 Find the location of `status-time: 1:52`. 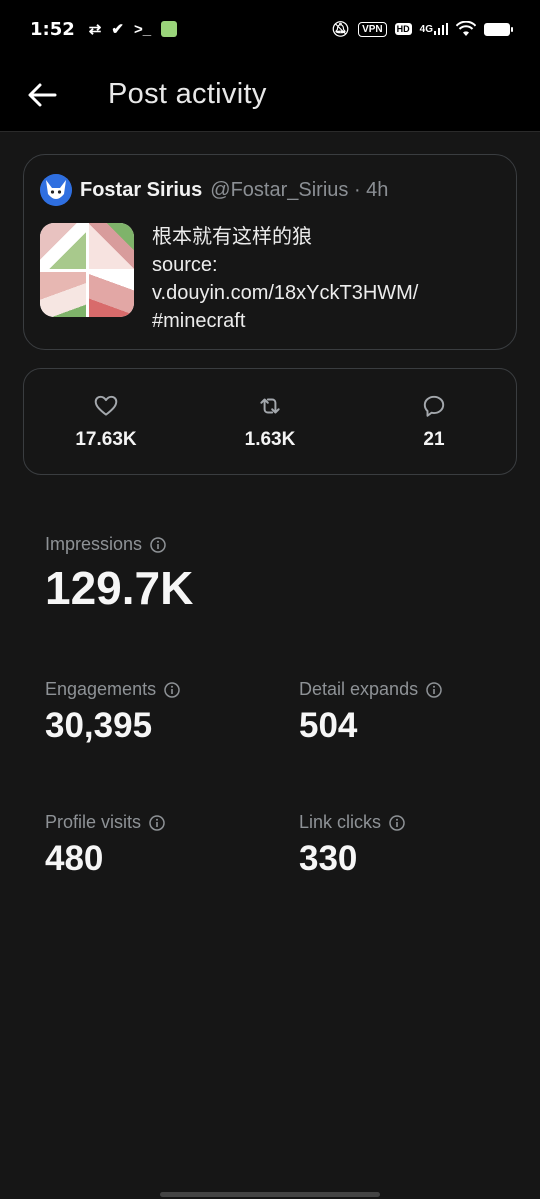

status-time: 1:52 is located at coordinates (52, 29).